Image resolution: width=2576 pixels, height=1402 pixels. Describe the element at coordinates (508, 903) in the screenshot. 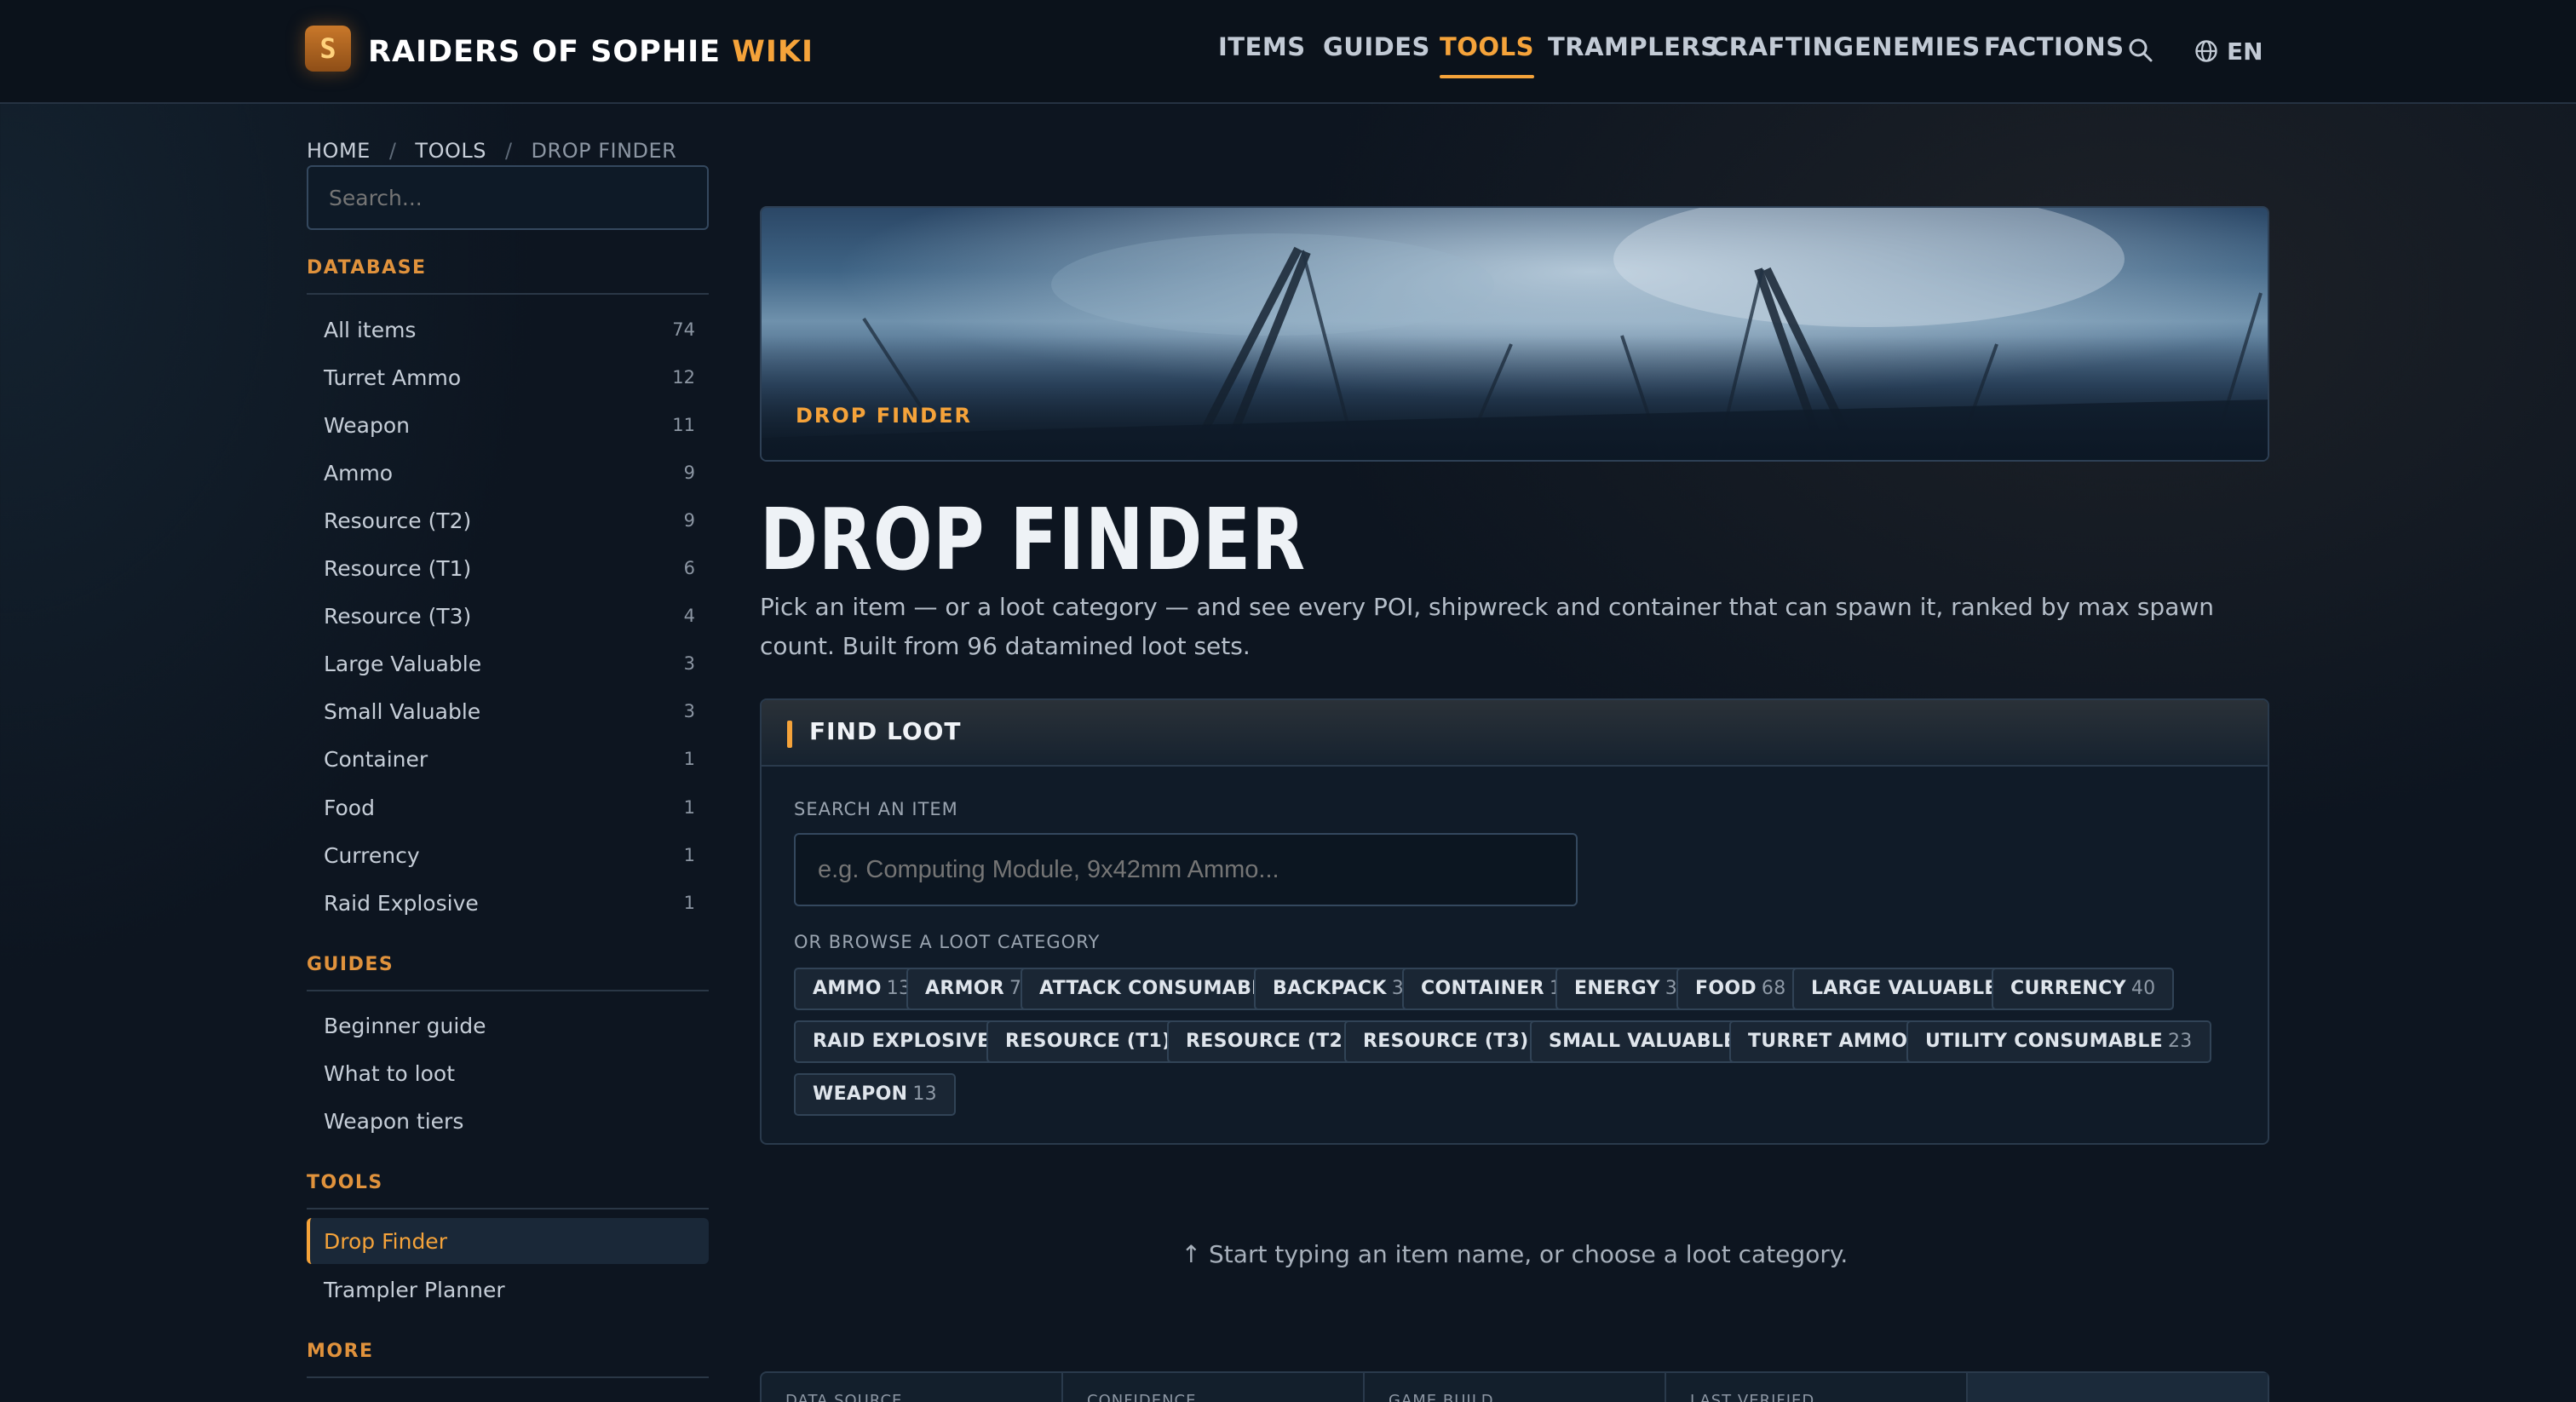

I see `sidebar-item-raid-explosive: Raid Explosive 1` at that location.